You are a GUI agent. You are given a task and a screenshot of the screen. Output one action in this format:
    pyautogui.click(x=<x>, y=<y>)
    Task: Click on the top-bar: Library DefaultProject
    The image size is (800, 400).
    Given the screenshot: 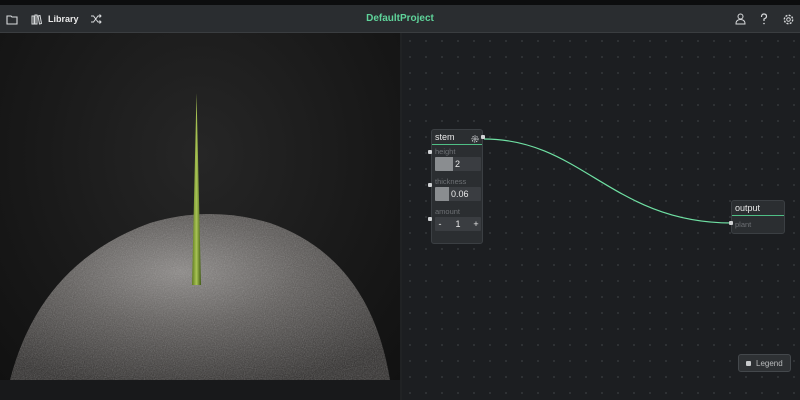 What is the action you would take?
    pyautogui.click(x=400, y=19)
    